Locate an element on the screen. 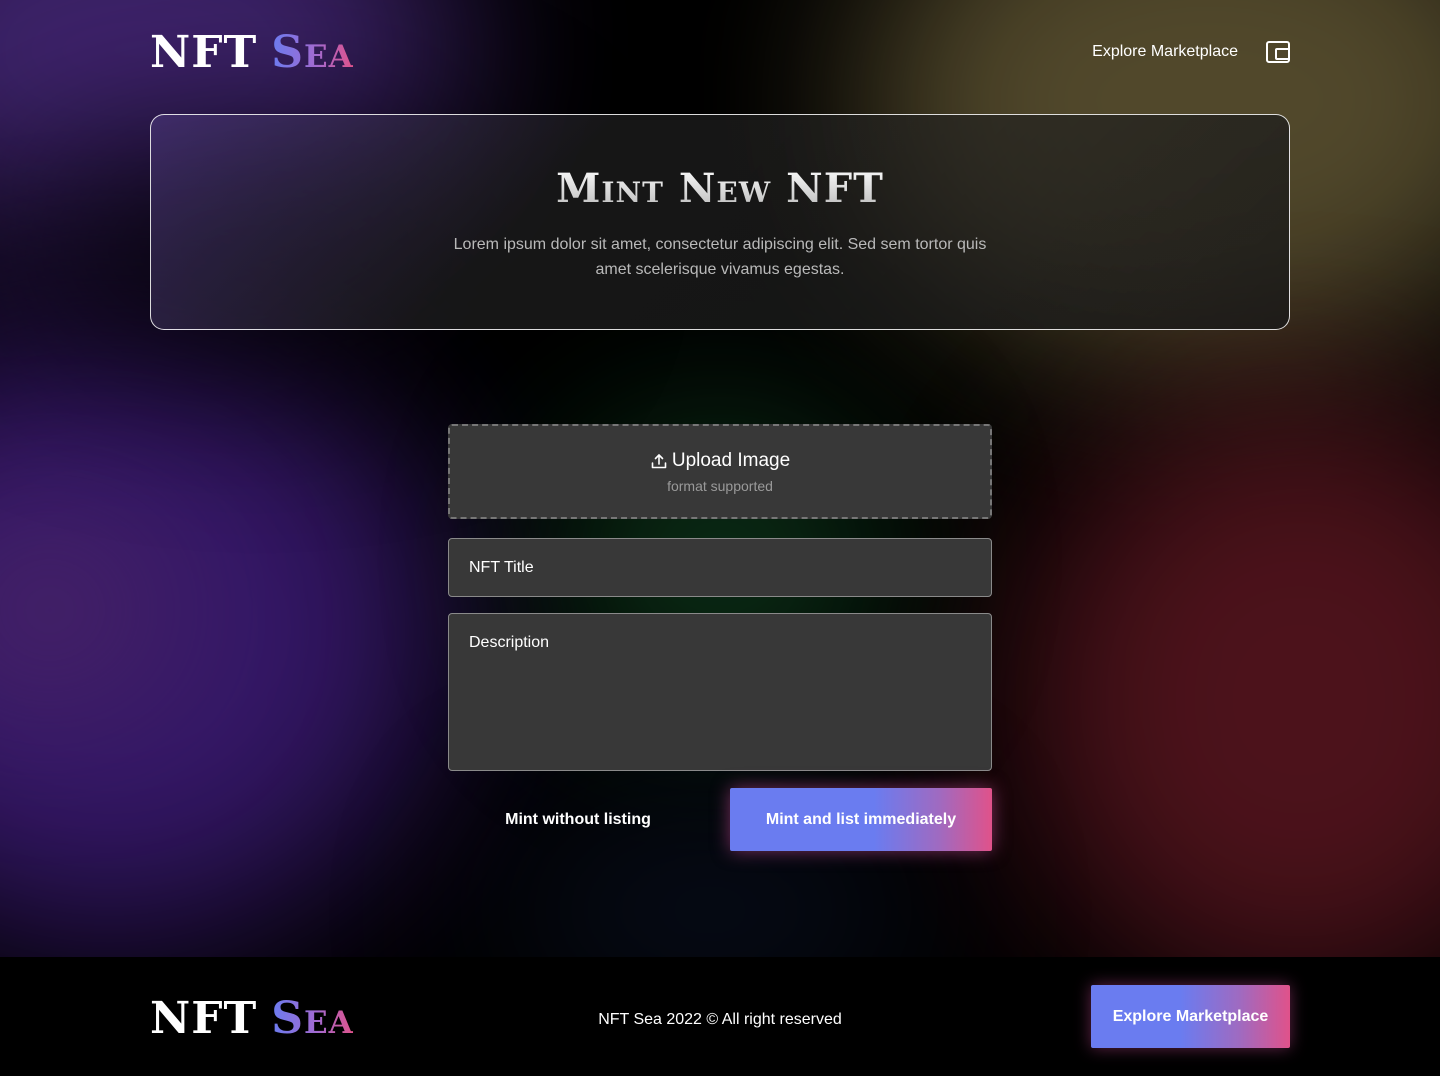  description-input is located at coordinates (720, 692).